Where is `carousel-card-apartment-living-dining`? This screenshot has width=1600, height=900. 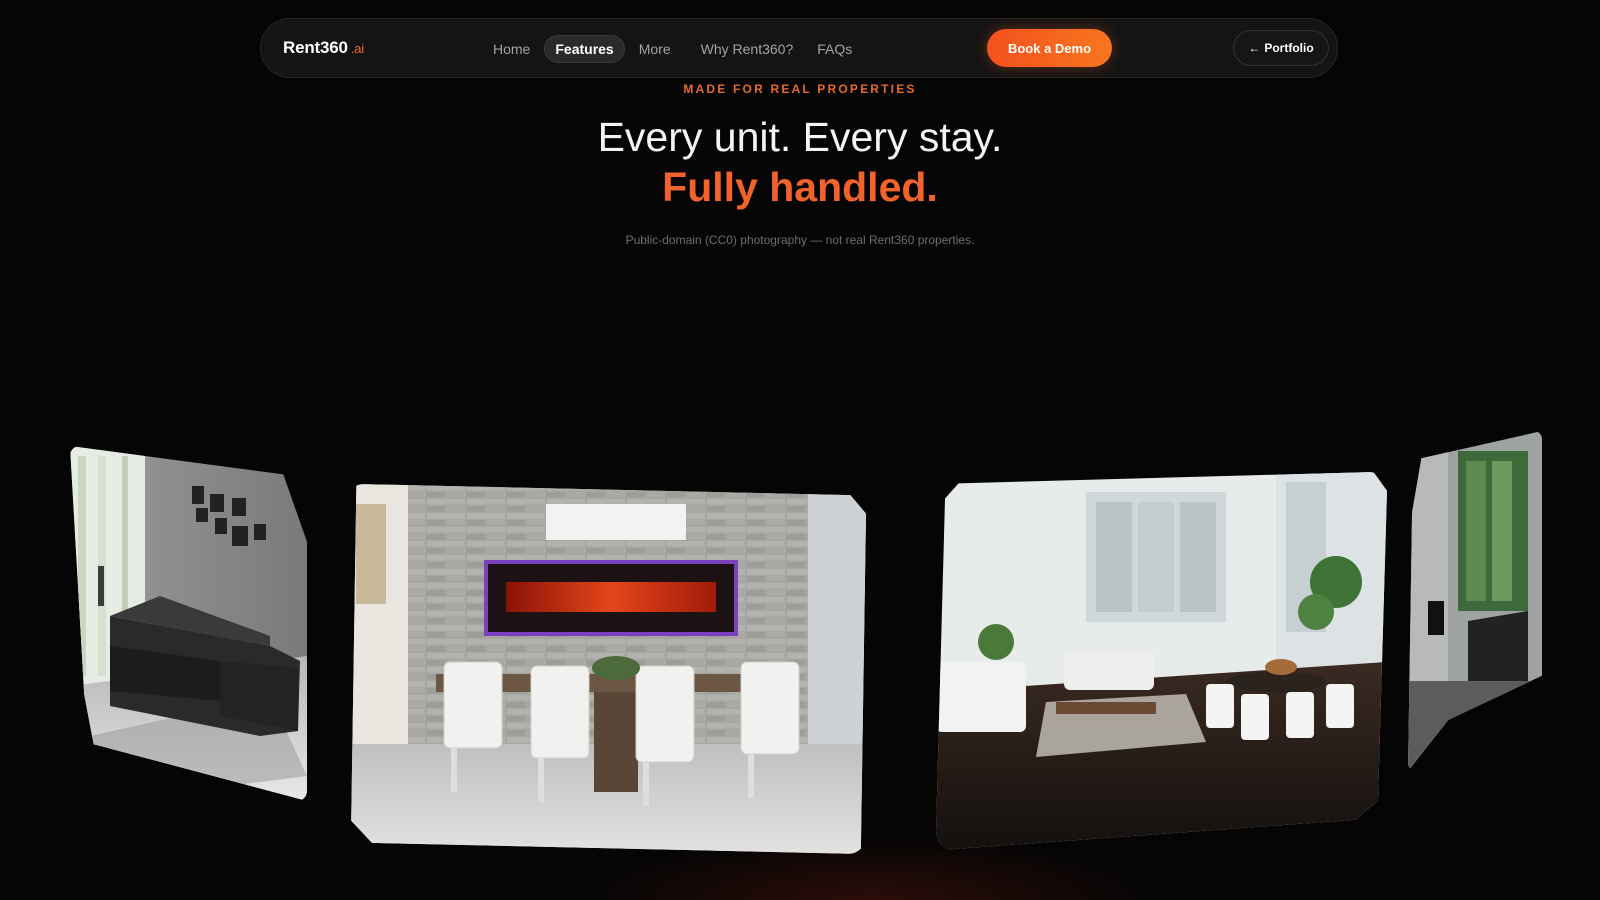 carousel-card-apartment-living-dining is located at coordinates (1161, 661).